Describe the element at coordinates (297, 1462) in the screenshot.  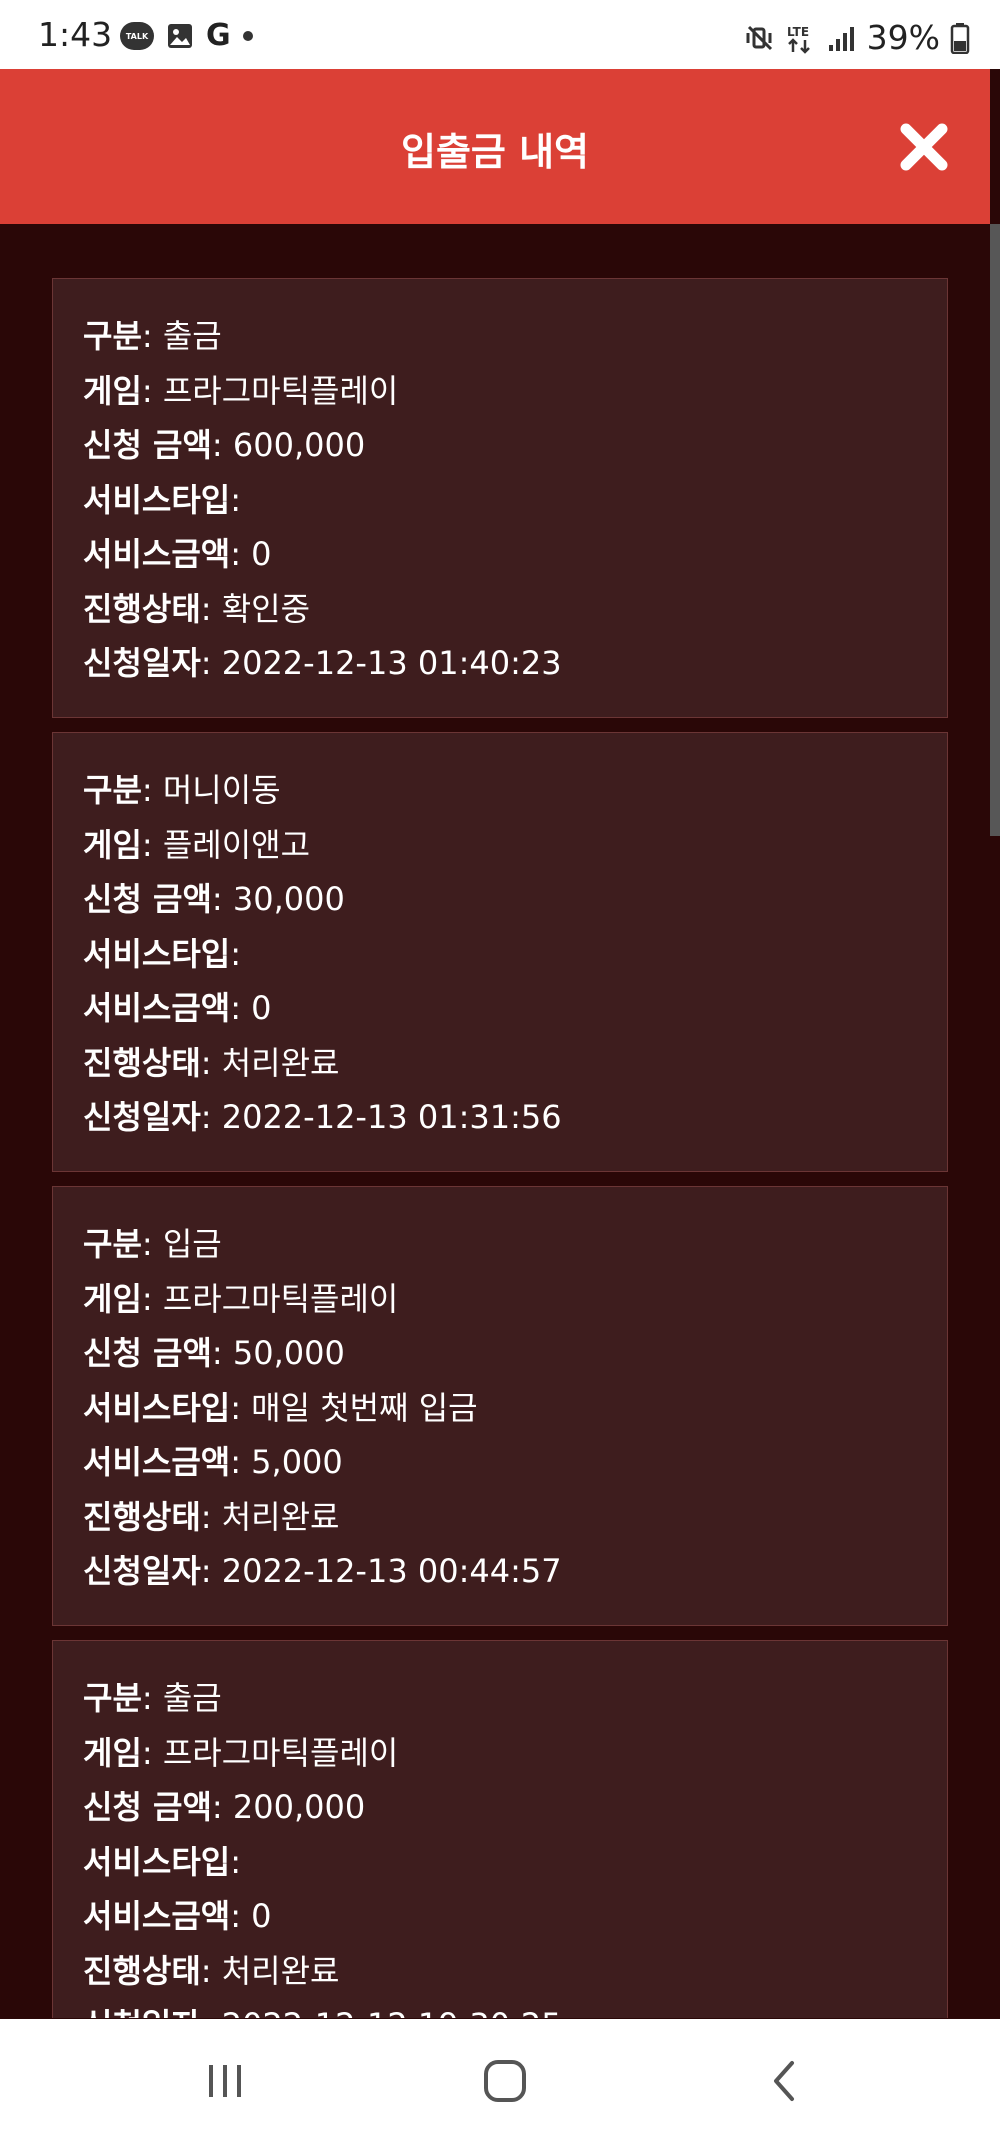
I see `service-amount-value: 5,000` at that location.